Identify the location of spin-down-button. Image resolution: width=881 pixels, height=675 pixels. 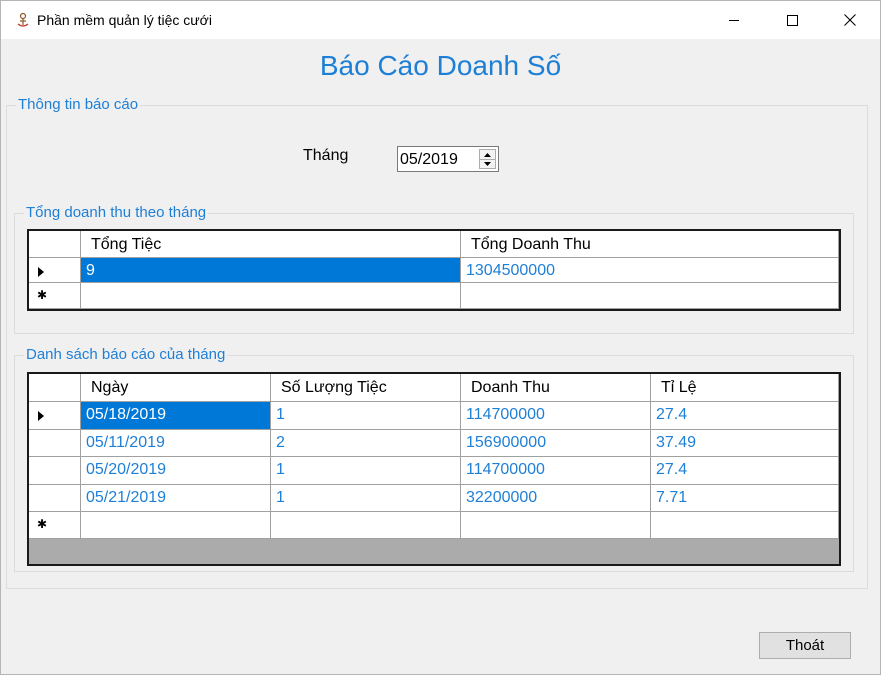
(487, 163).